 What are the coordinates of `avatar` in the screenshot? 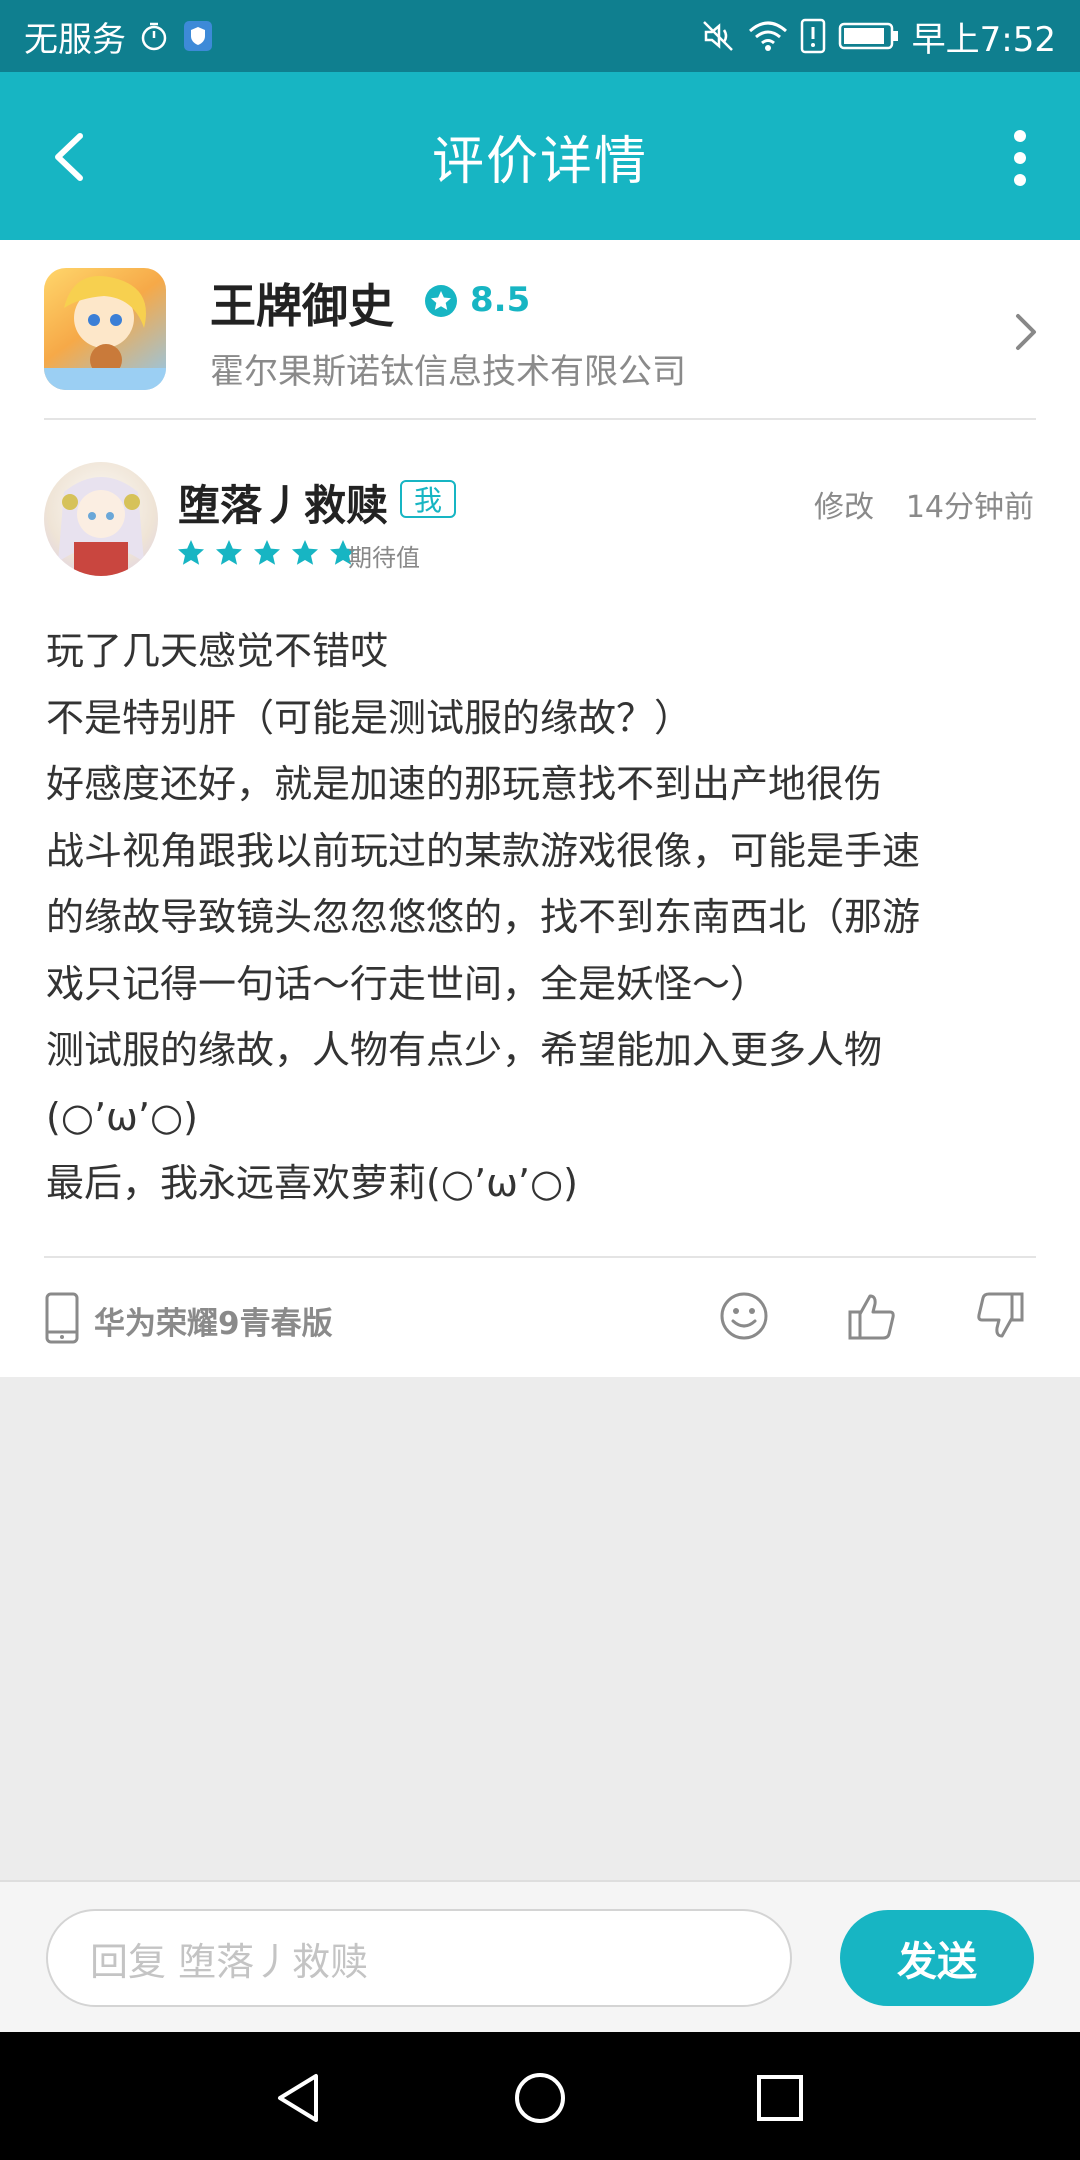 It's located at (101, 519).